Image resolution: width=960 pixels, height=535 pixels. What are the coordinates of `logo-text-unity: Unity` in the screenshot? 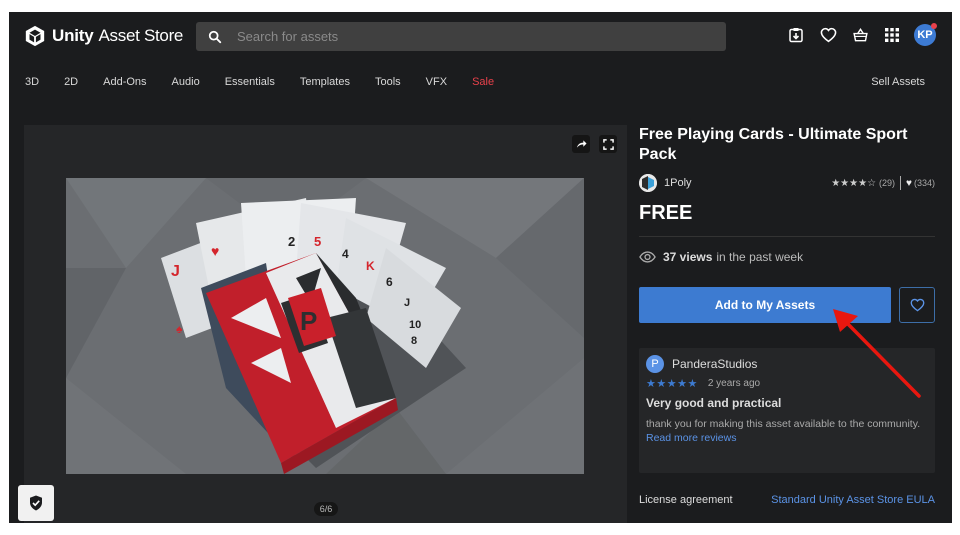 It's located at (73, 35).